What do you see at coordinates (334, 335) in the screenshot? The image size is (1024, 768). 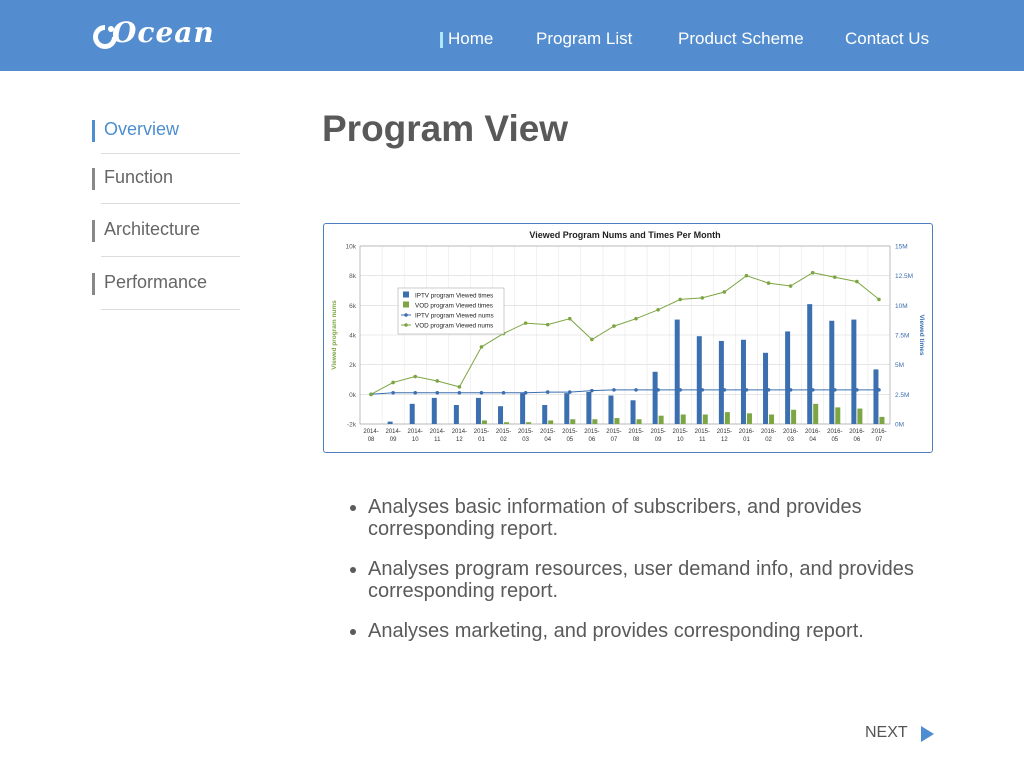 I see `y-axis-title: Viewed program nums` at bounding box center [334, 335].